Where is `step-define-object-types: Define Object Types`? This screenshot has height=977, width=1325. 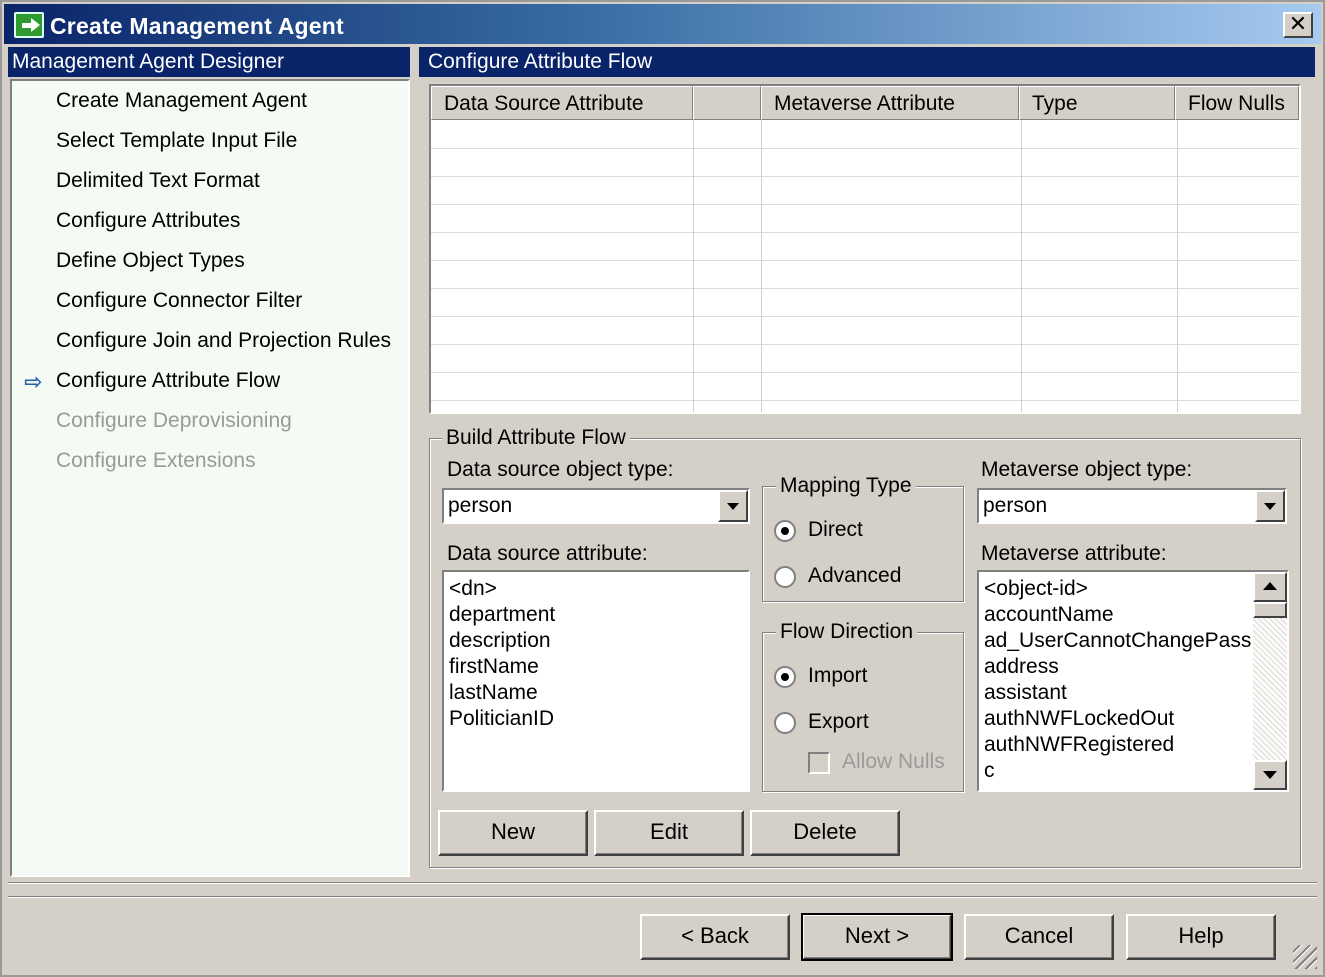
step-define-object-types: Define Object Types is located at coordinates (150, 261).